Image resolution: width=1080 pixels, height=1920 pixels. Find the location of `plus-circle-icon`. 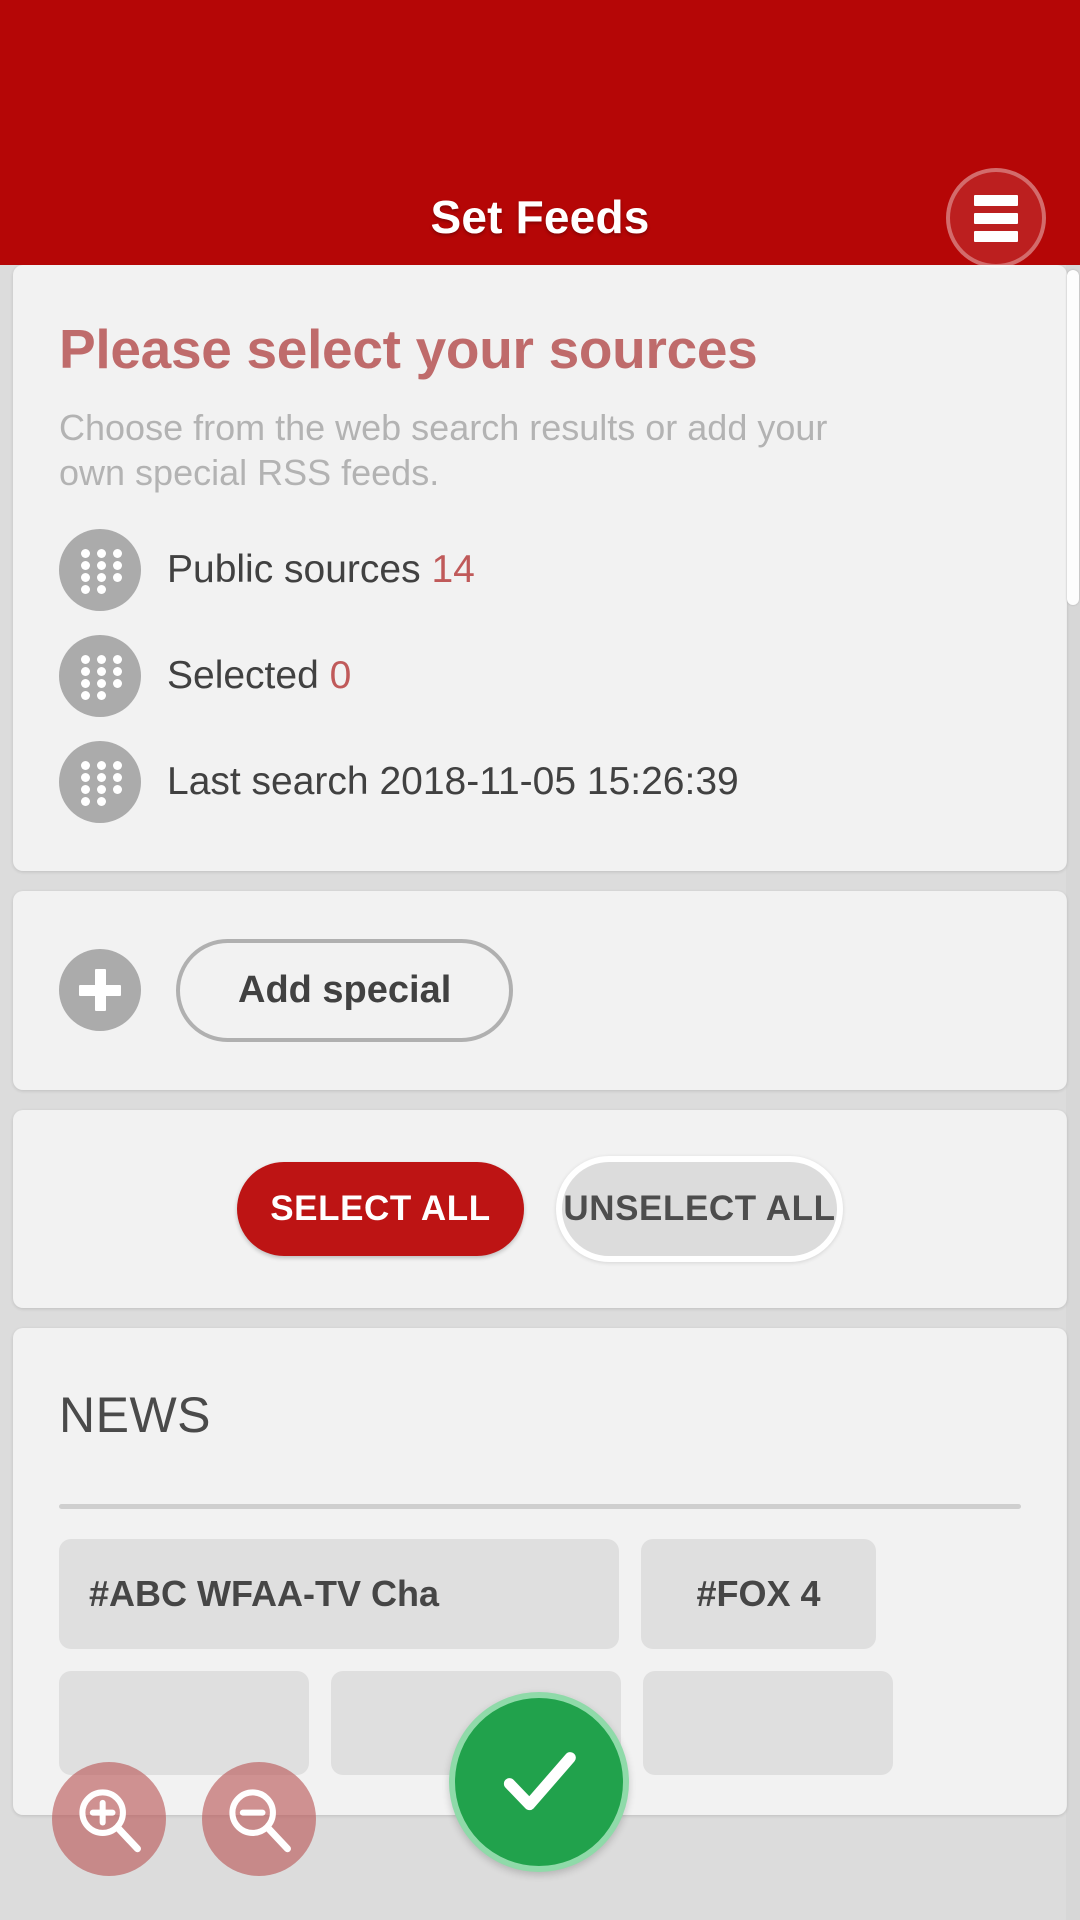

plus-circle-icon is located at coordinates (100, 990).